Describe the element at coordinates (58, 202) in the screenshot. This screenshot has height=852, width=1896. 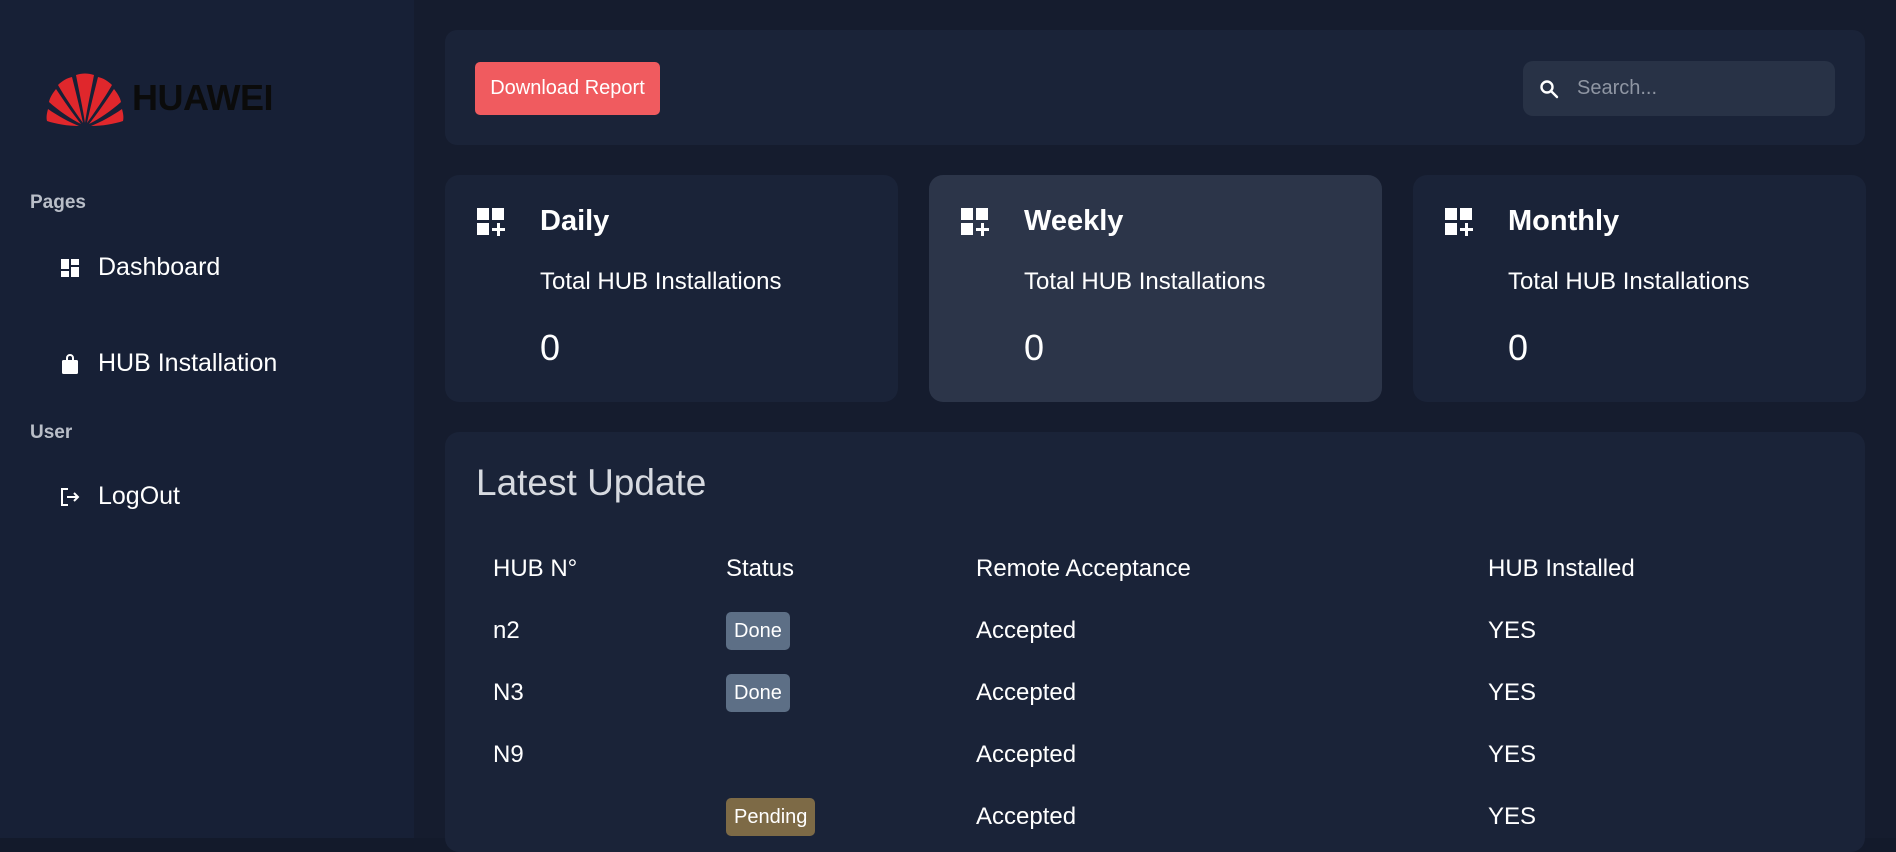
I see `section-title-pages: Pages` at that location.